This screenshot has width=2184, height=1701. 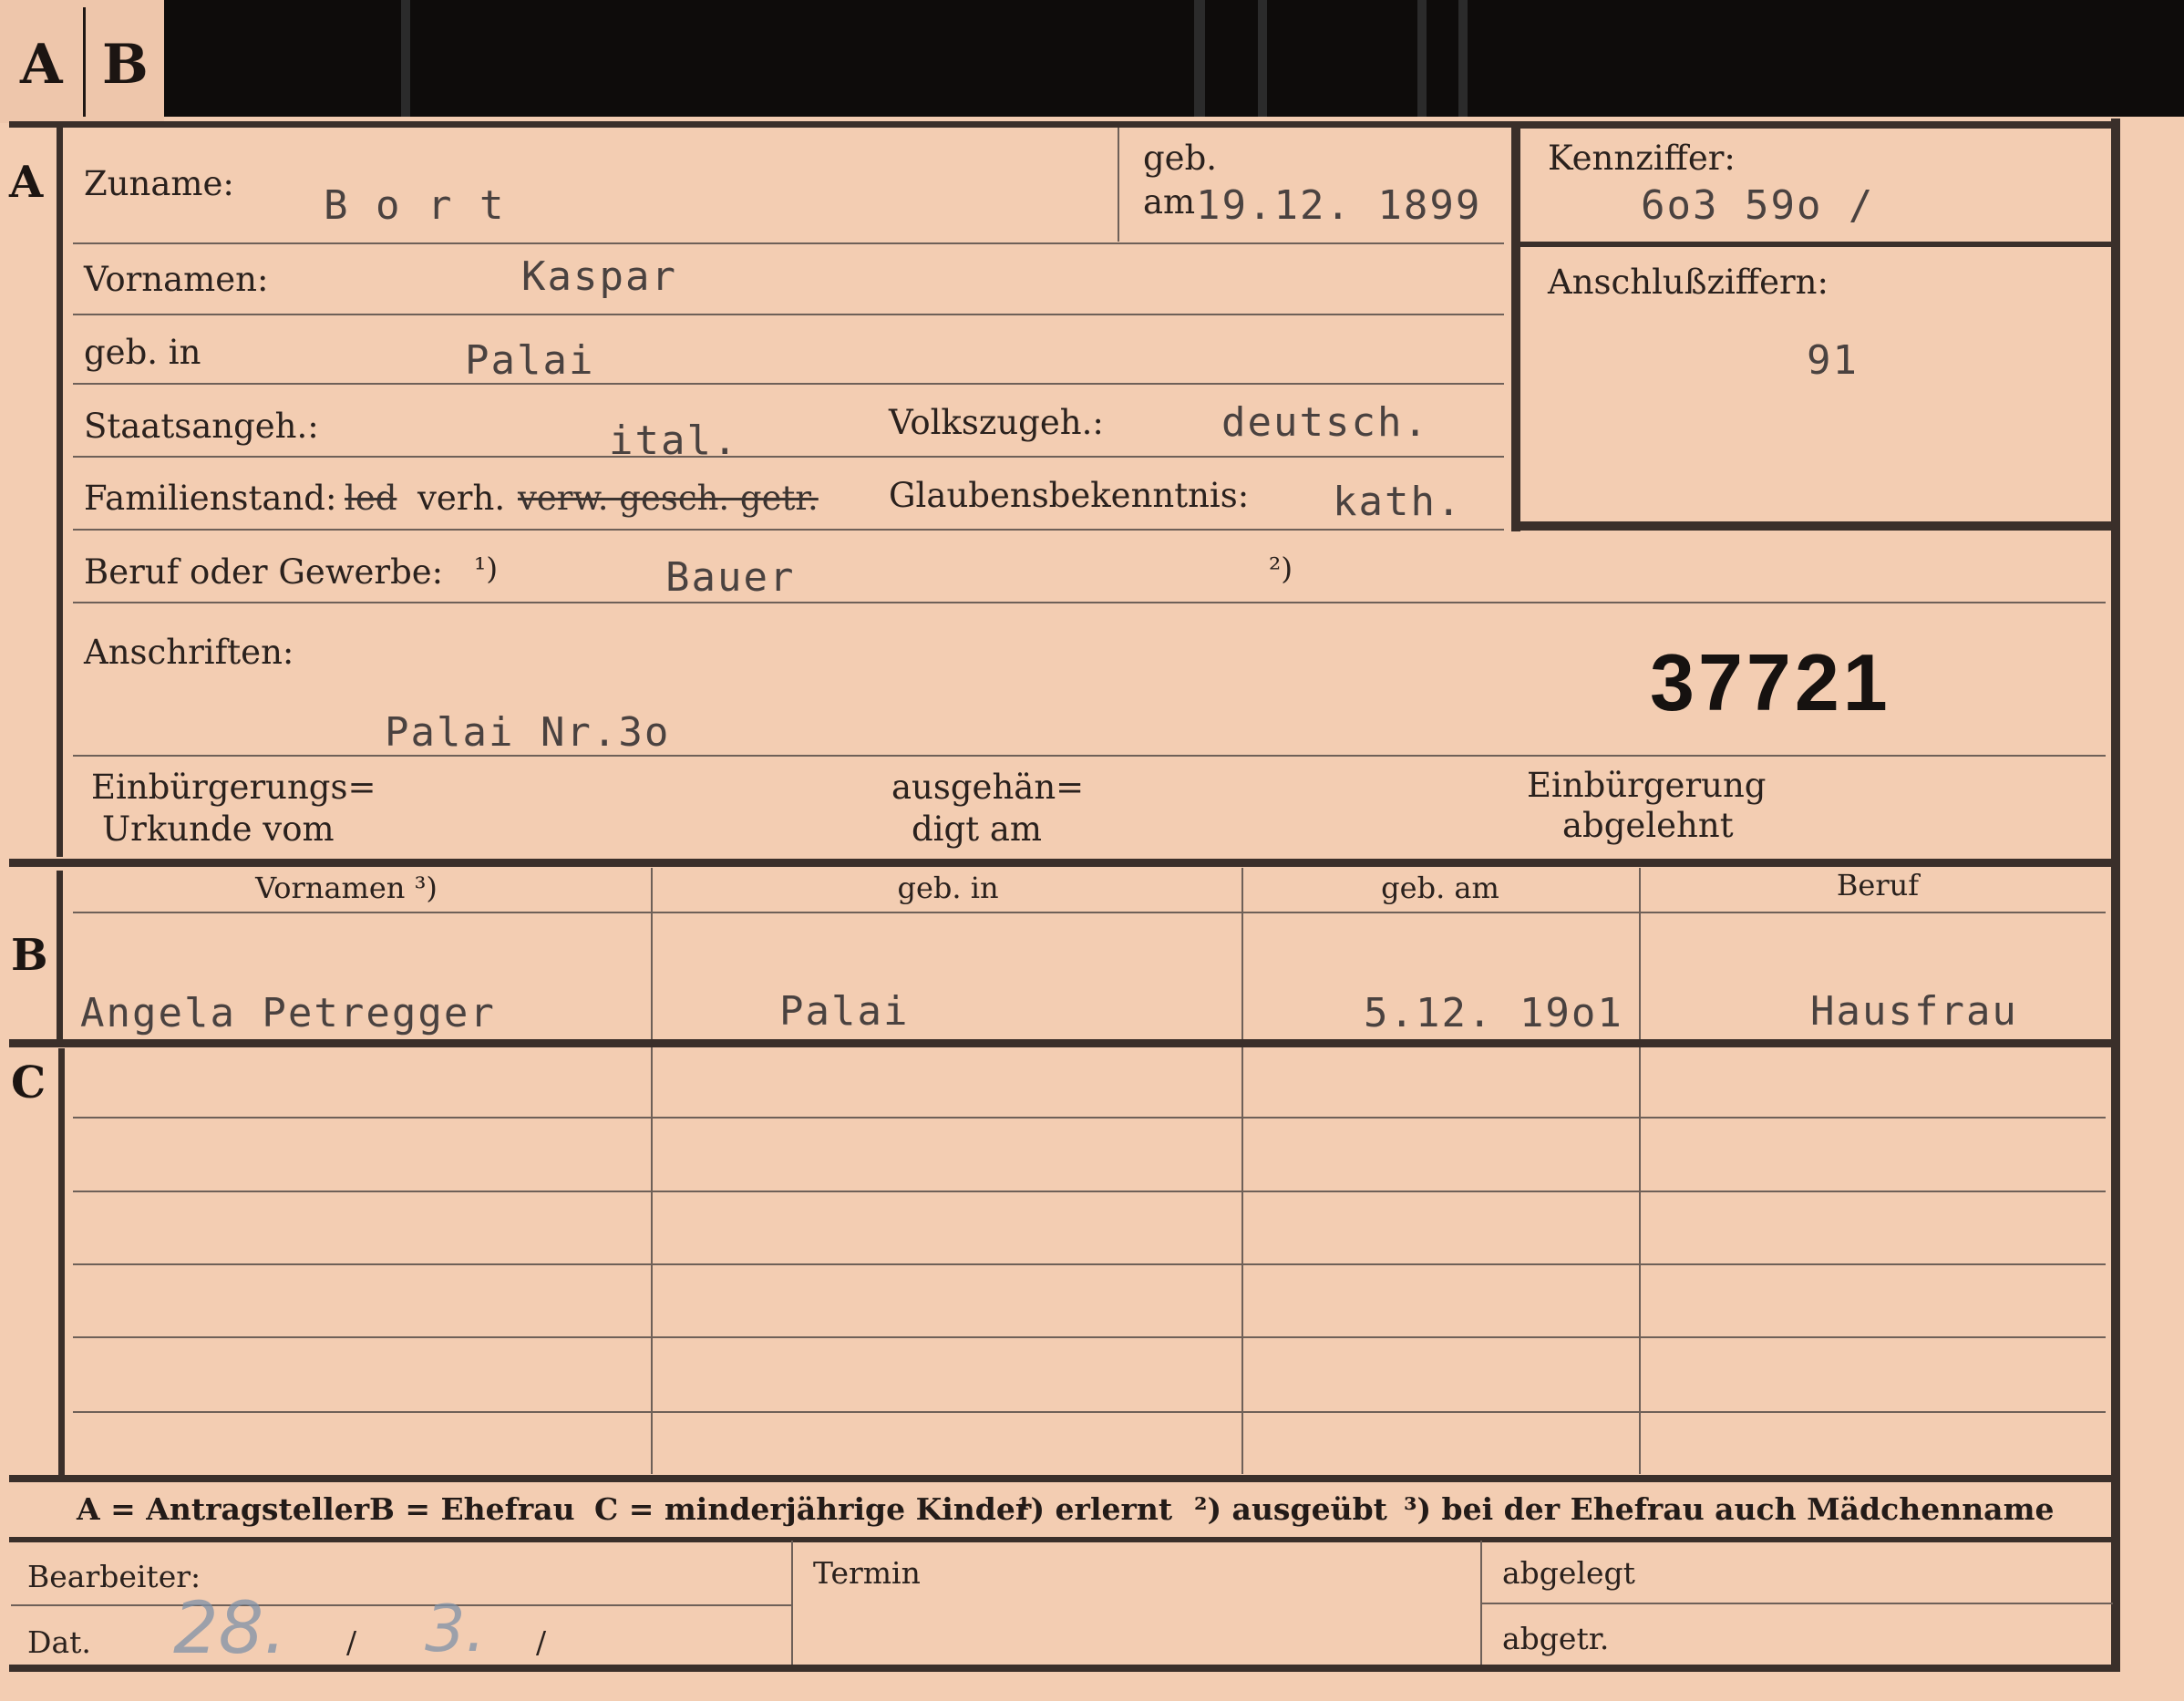 I want to click on volkszugeh-label: Volkszugeh.:, so click(x=997, y=423).